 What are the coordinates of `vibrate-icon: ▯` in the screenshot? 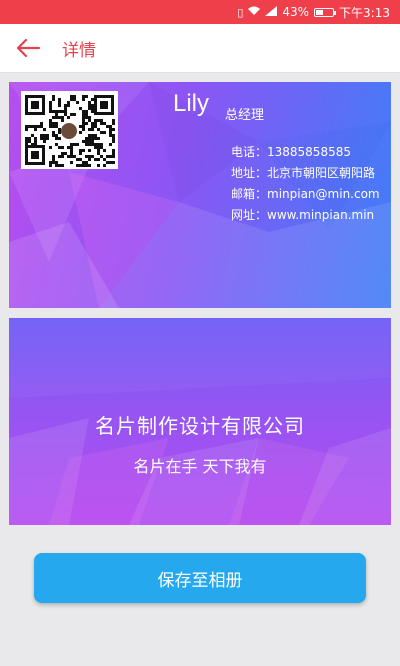 It's located at (240, 12).